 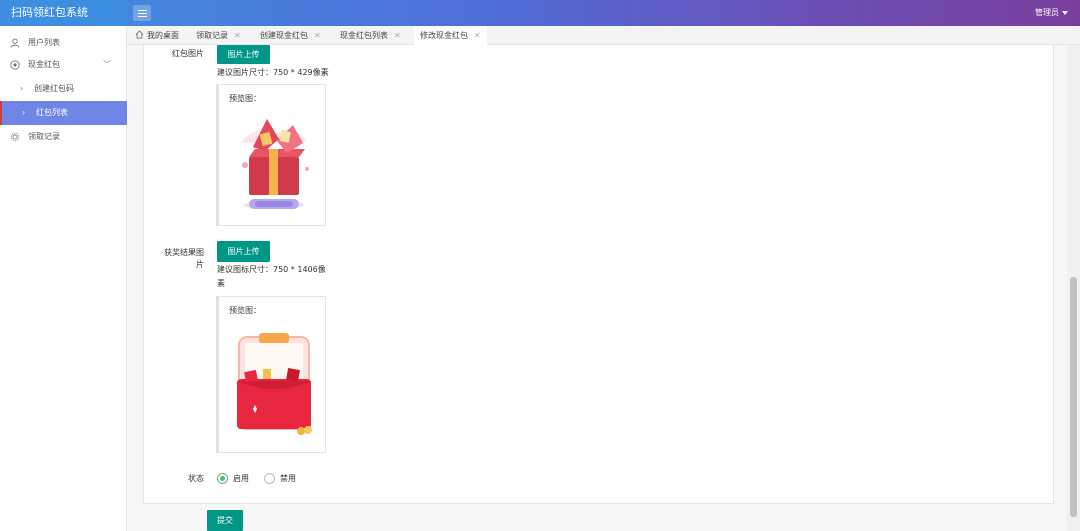 I want to click on status-disable-label: 禁用, so click(x=288, y=478).